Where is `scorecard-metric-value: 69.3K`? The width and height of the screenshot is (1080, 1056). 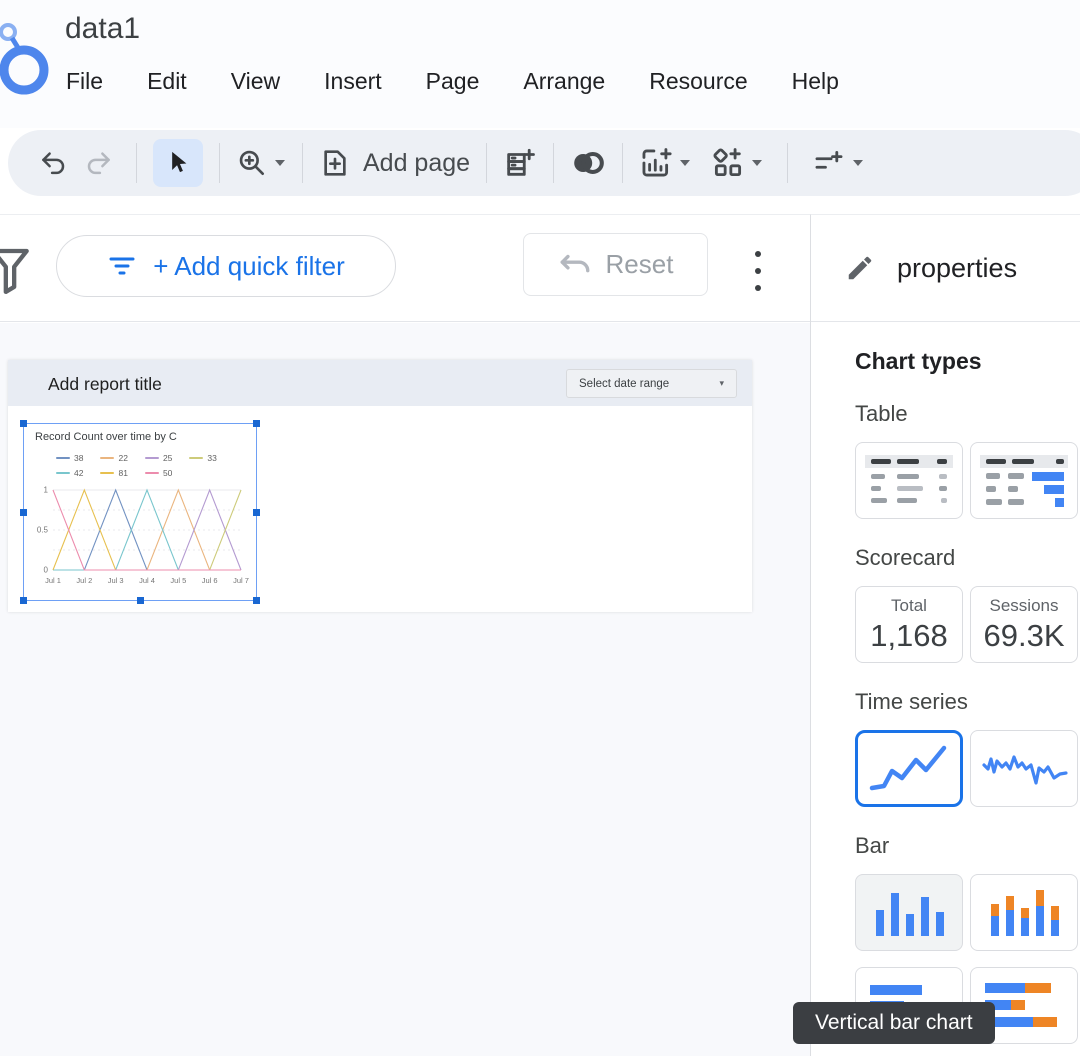 scorecard-metric-value: 69.3K is located at coordinates (1024, 635).